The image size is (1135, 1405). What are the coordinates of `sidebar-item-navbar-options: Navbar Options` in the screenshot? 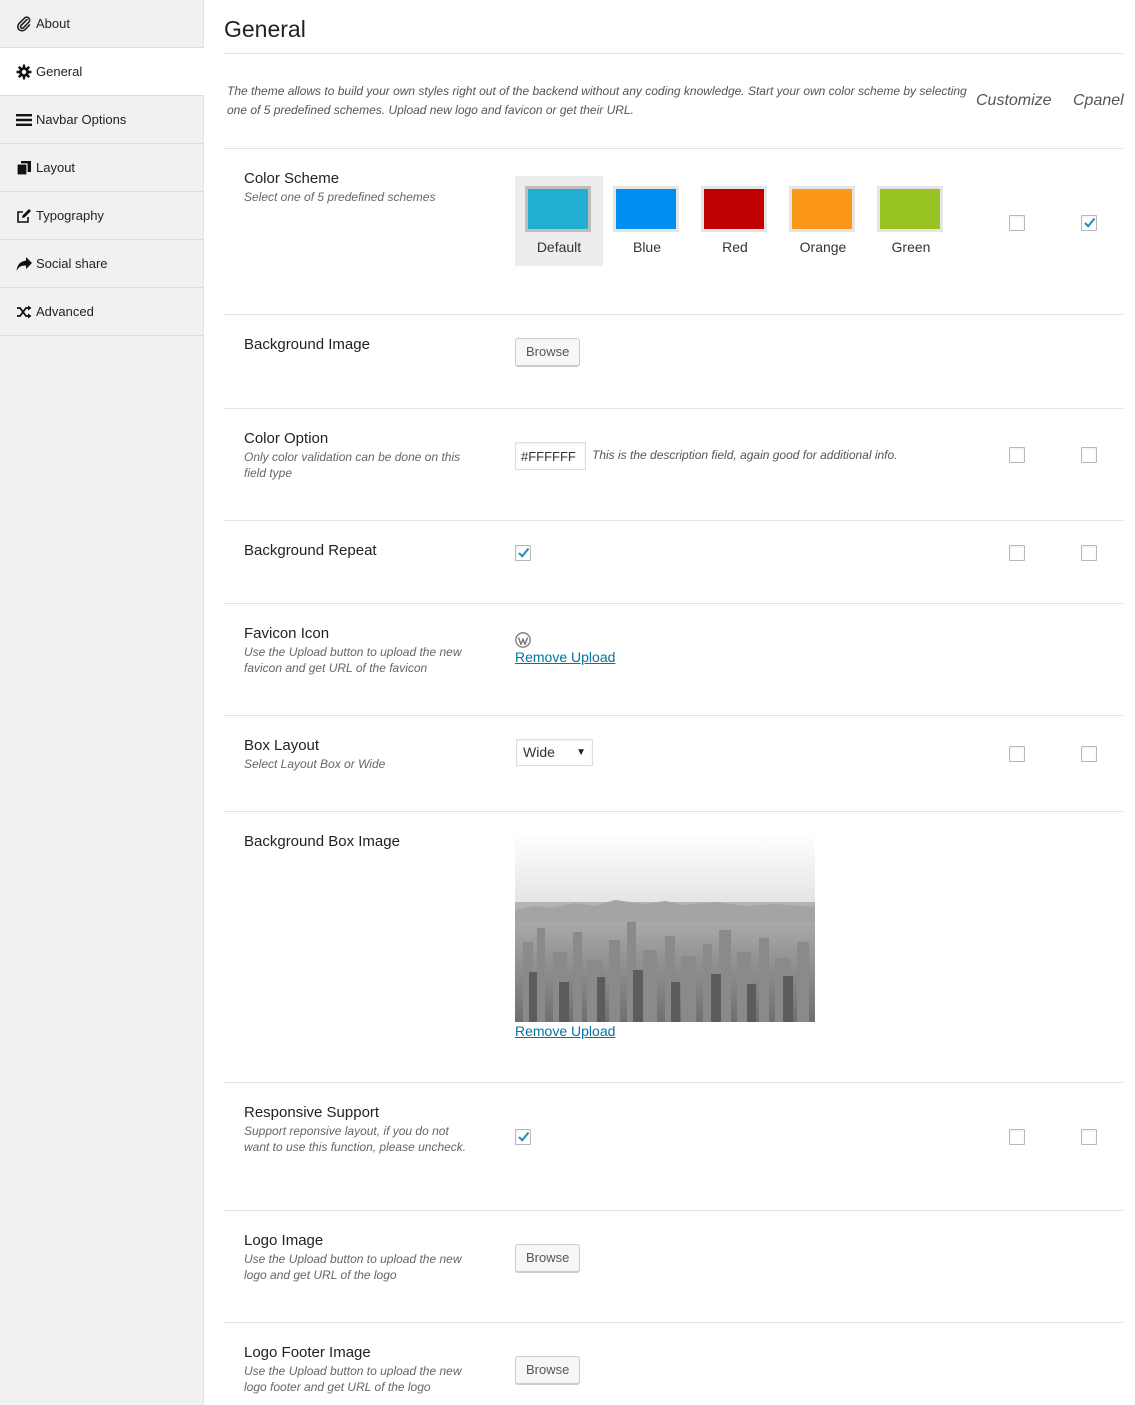 It's located at (101, 120).